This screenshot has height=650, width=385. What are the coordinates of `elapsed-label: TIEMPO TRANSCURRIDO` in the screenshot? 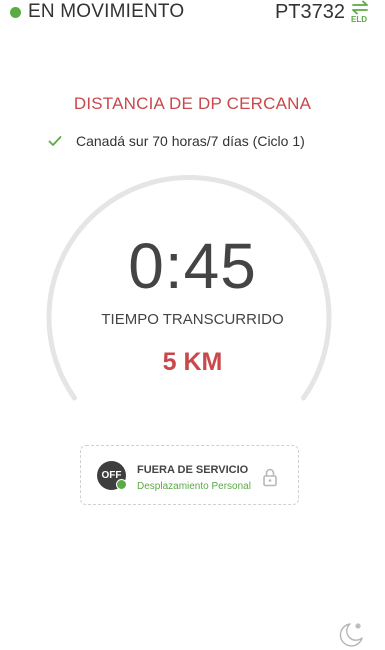 It's located at (192, 319).